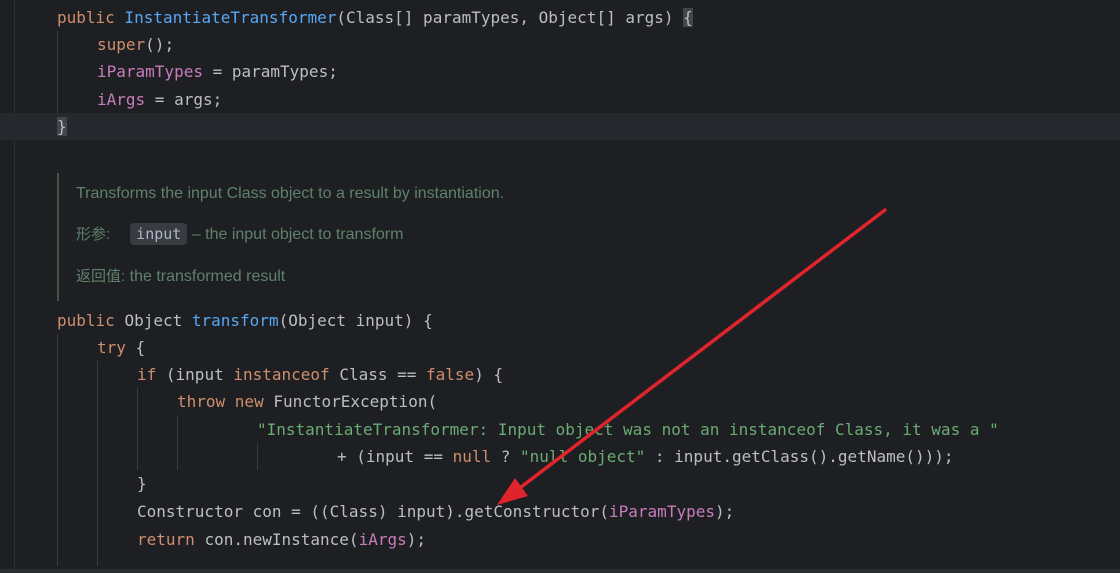 This screenshot has width=1120, height=573. I want to click on code-token: (Object input) {, so click(355, 320).